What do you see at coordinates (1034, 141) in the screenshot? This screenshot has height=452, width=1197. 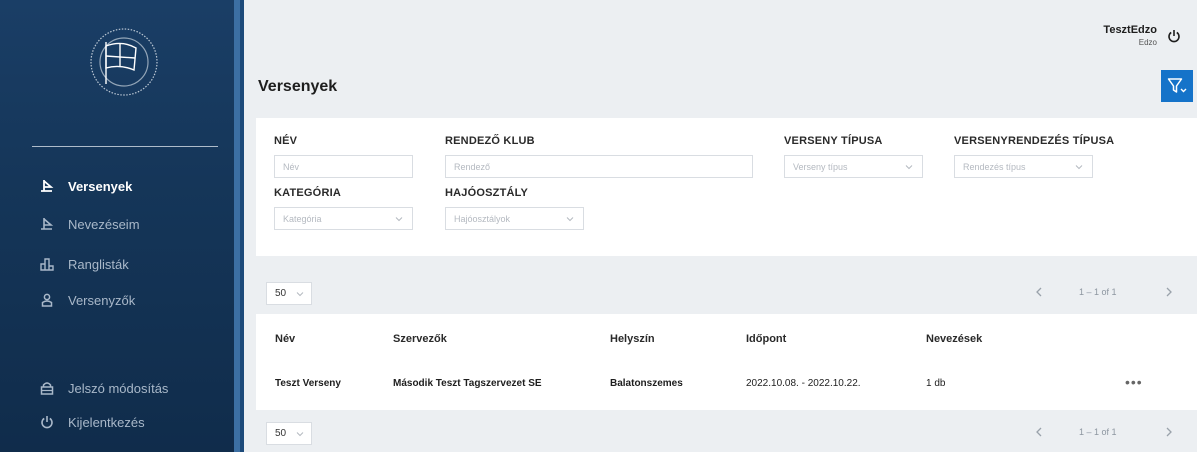 I see `organizing-type-filter-label: VERSENYRENDEZÉS TÍPUSA` at bounding box center [1034, 141].